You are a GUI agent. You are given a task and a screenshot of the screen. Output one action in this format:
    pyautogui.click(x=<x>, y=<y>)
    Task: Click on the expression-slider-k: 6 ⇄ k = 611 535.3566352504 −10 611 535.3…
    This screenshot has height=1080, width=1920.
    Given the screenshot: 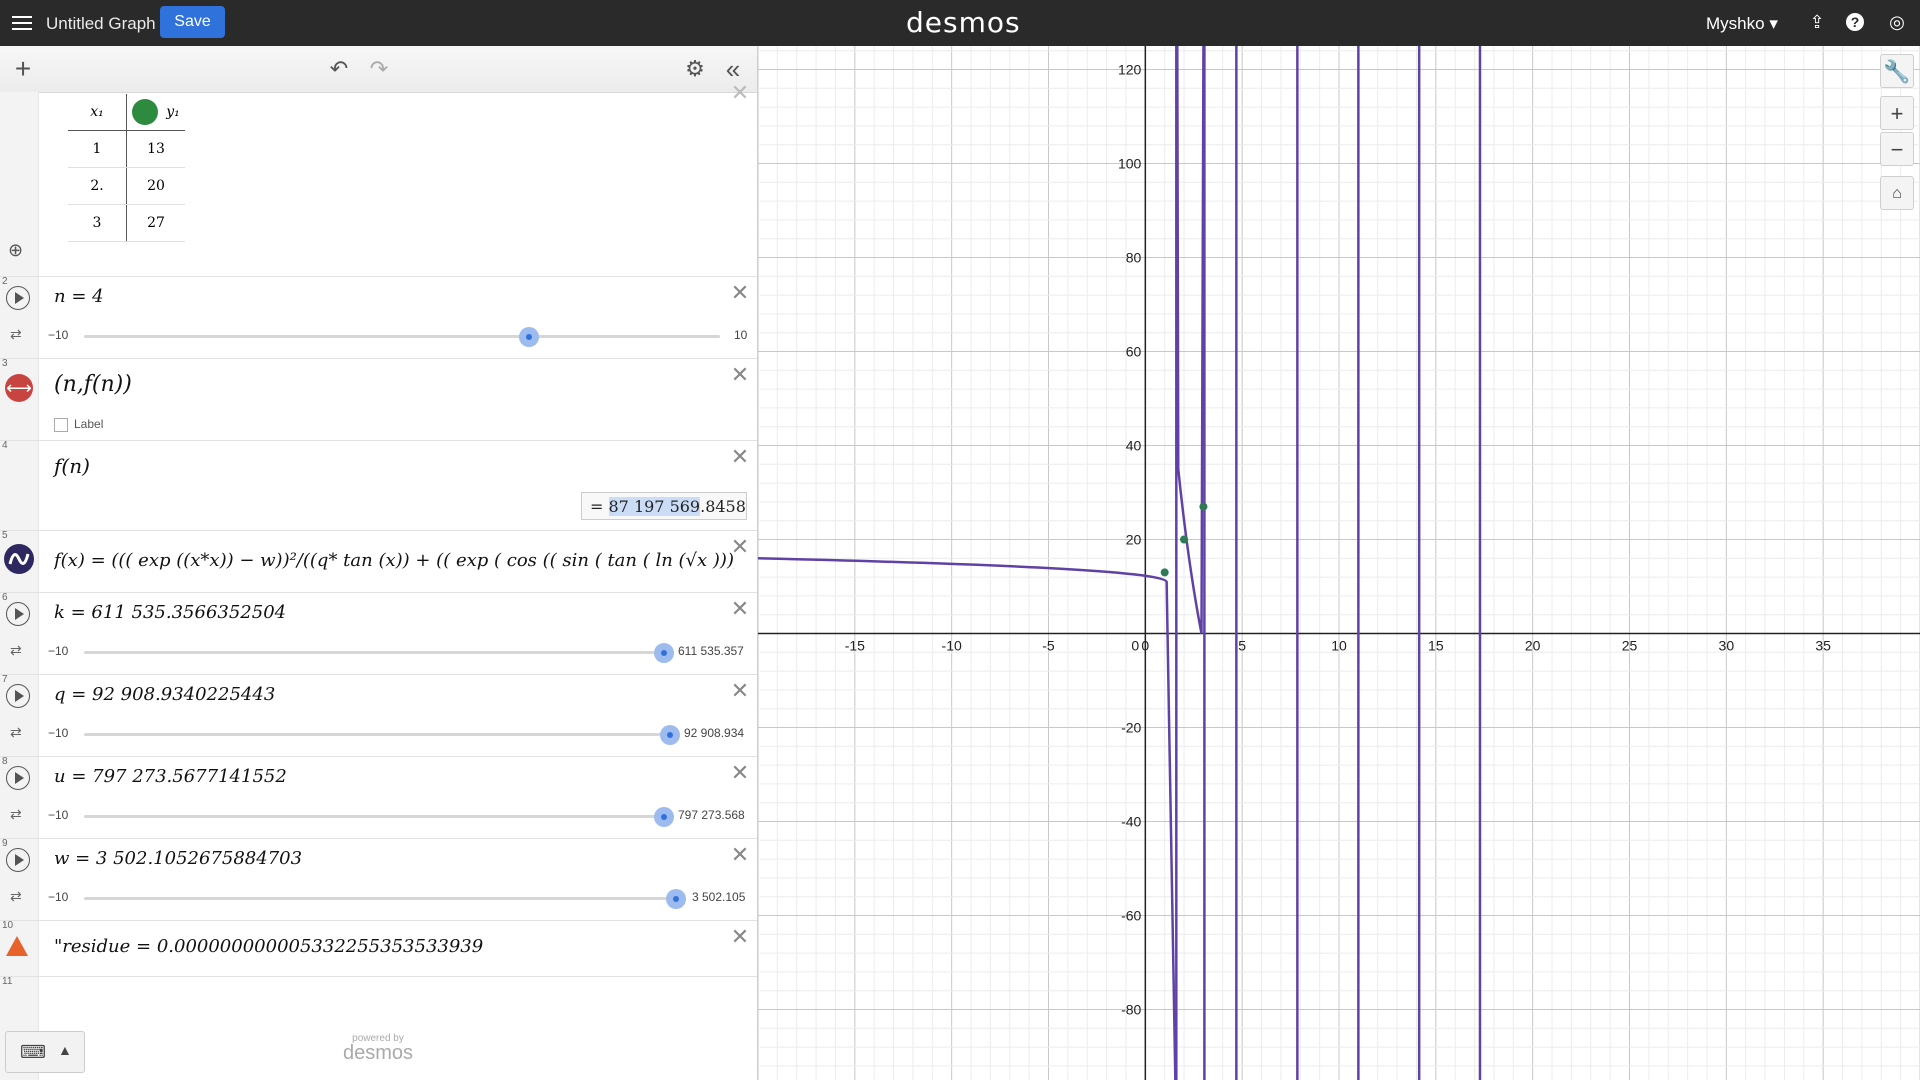 What is the action you would take?
    pyautogui.click(x=378, y=633)
    